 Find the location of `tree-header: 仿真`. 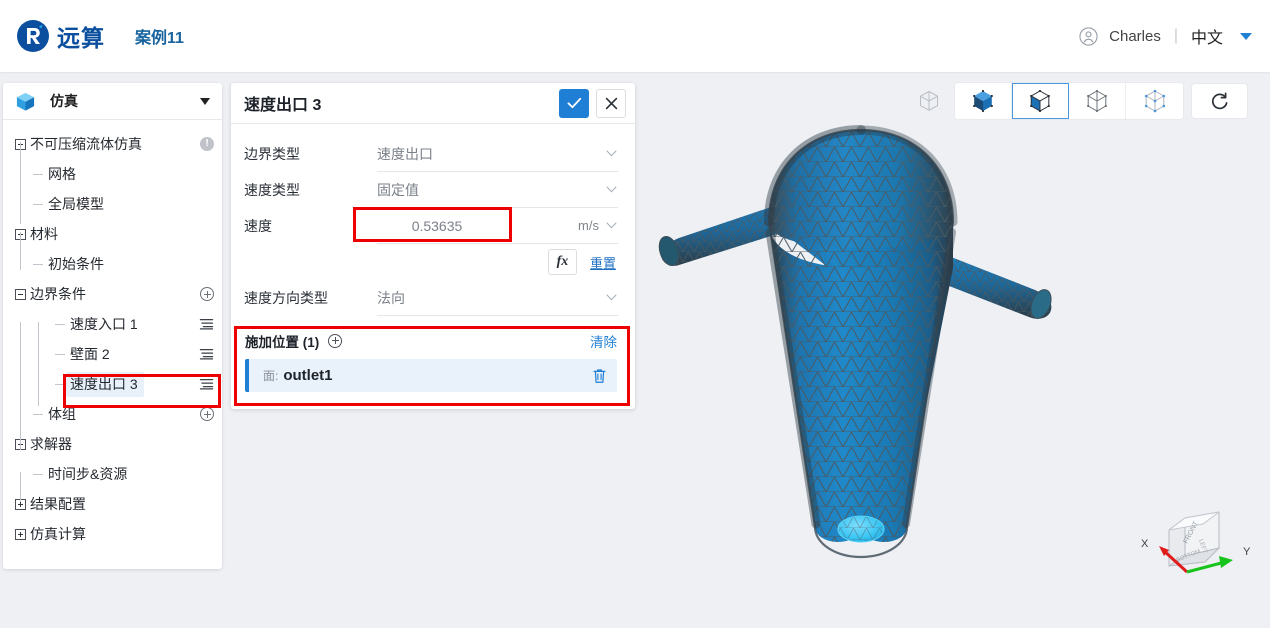

tree-header: 仿真 is located at coordinates (112, 101).